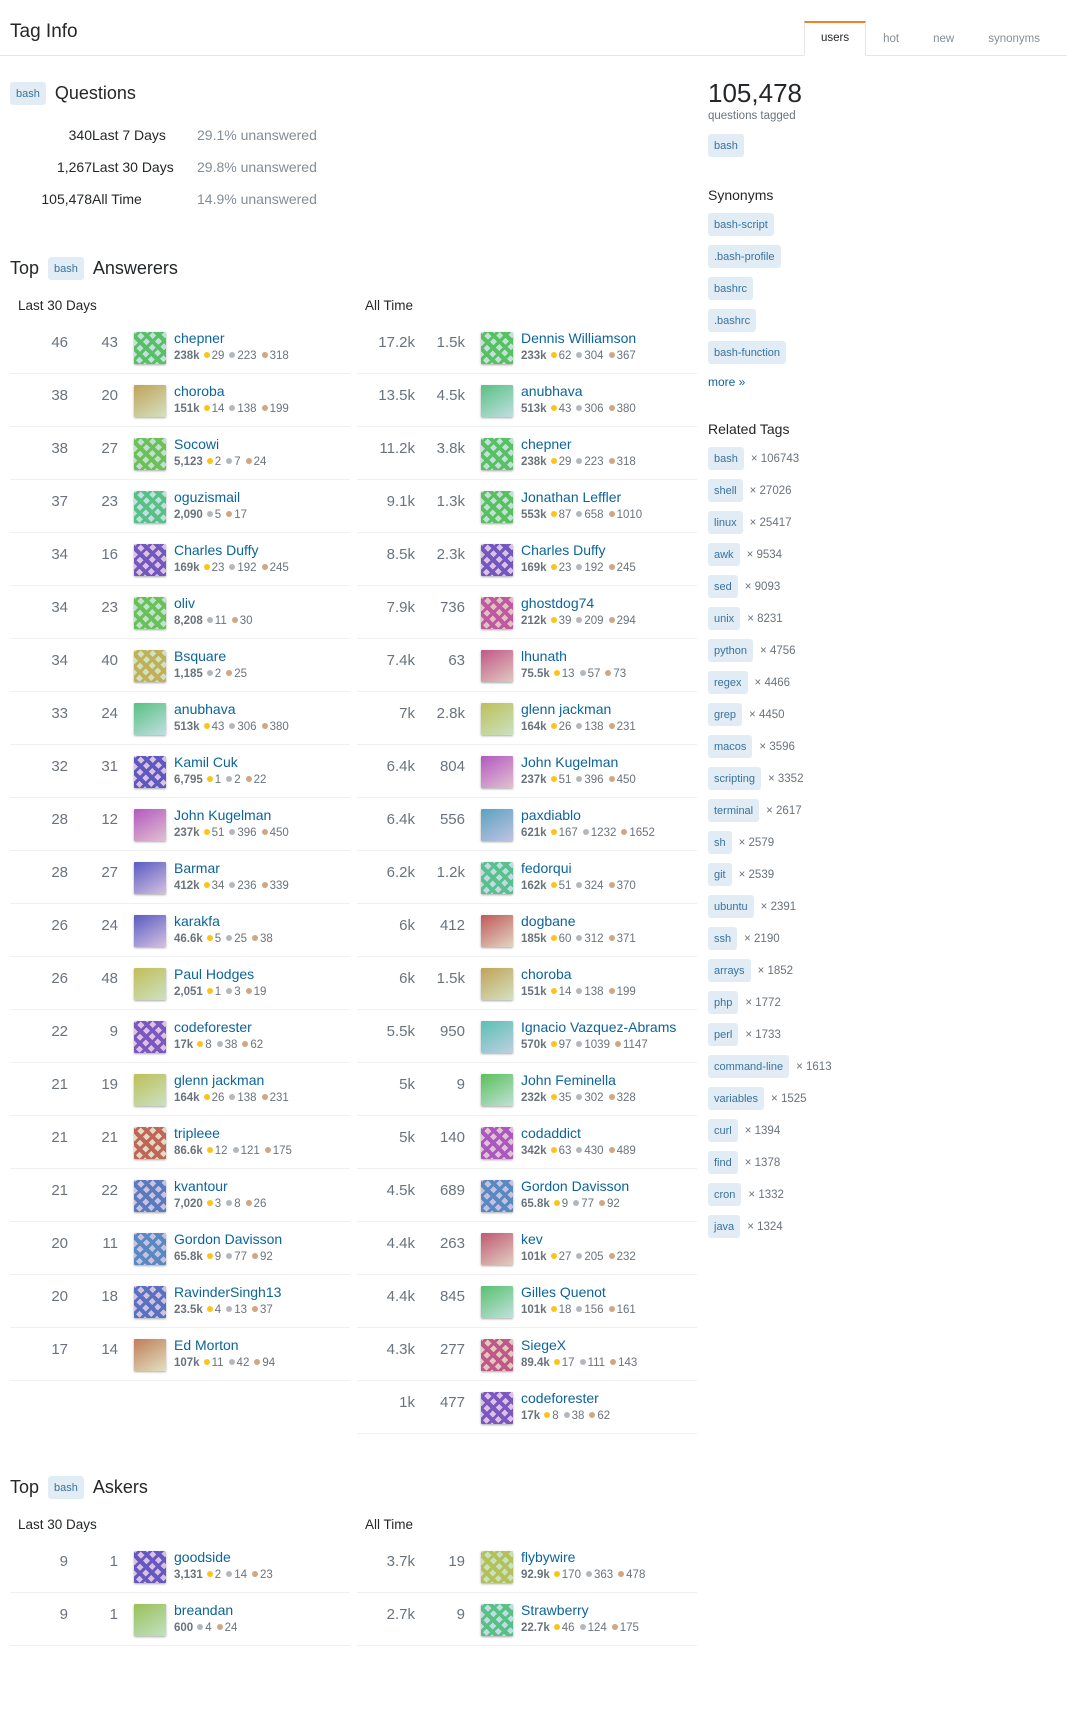 The height and width of the screenshot is (1712, 1067). What do you see at coordinates (731, 288) in the screenshot?
I see `synonym-tag: bashrc` at bounding box center [731, 288].